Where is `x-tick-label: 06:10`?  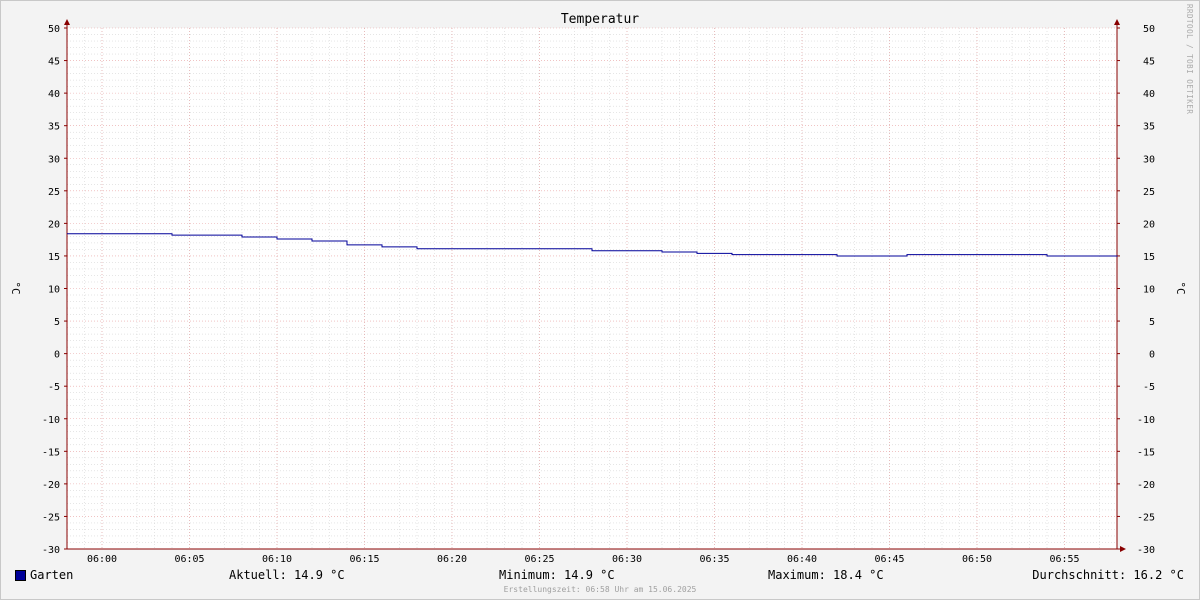
x-tick-label: 06:10 is located at coordinates (277, 559).